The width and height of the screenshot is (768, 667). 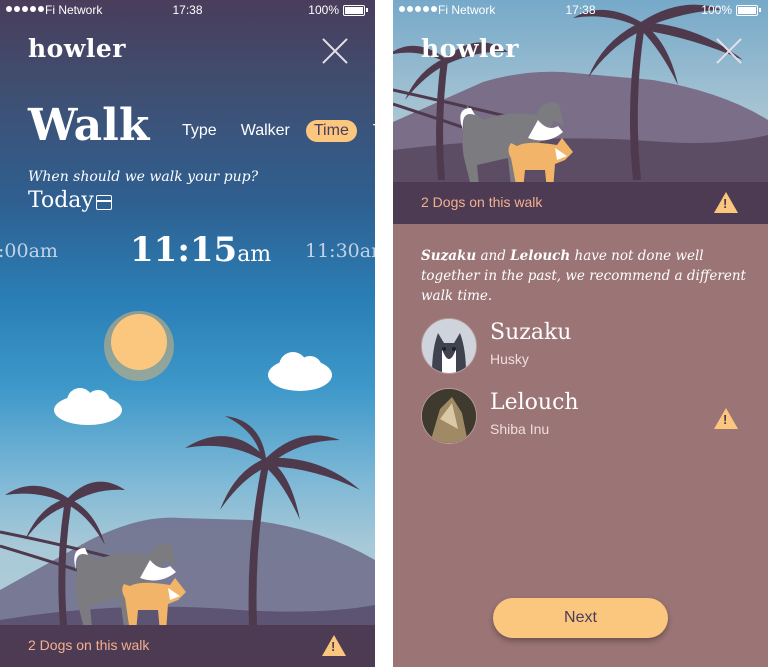 I want to click on warning-connector: and, so click(x=493, y=256).